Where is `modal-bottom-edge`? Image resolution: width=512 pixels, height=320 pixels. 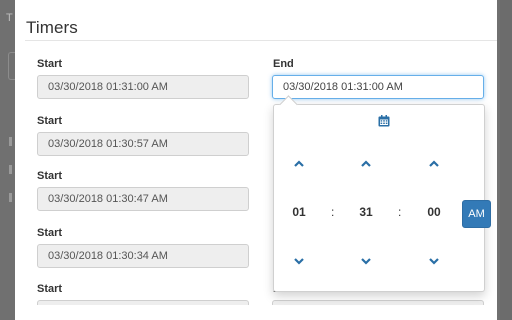
modal-bottom-edge is located at coordinates (256, 312).